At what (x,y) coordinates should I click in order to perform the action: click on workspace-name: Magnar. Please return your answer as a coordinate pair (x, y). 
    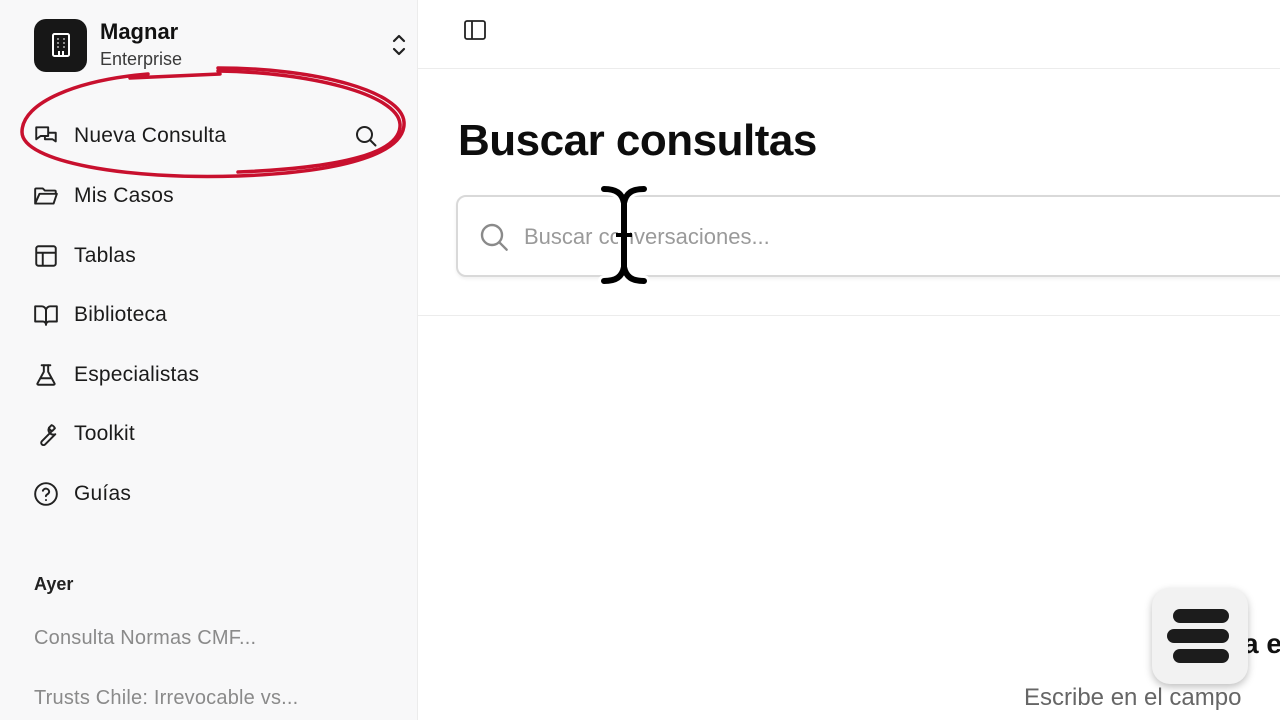
    Looking at the image, I should click on (139, 31).